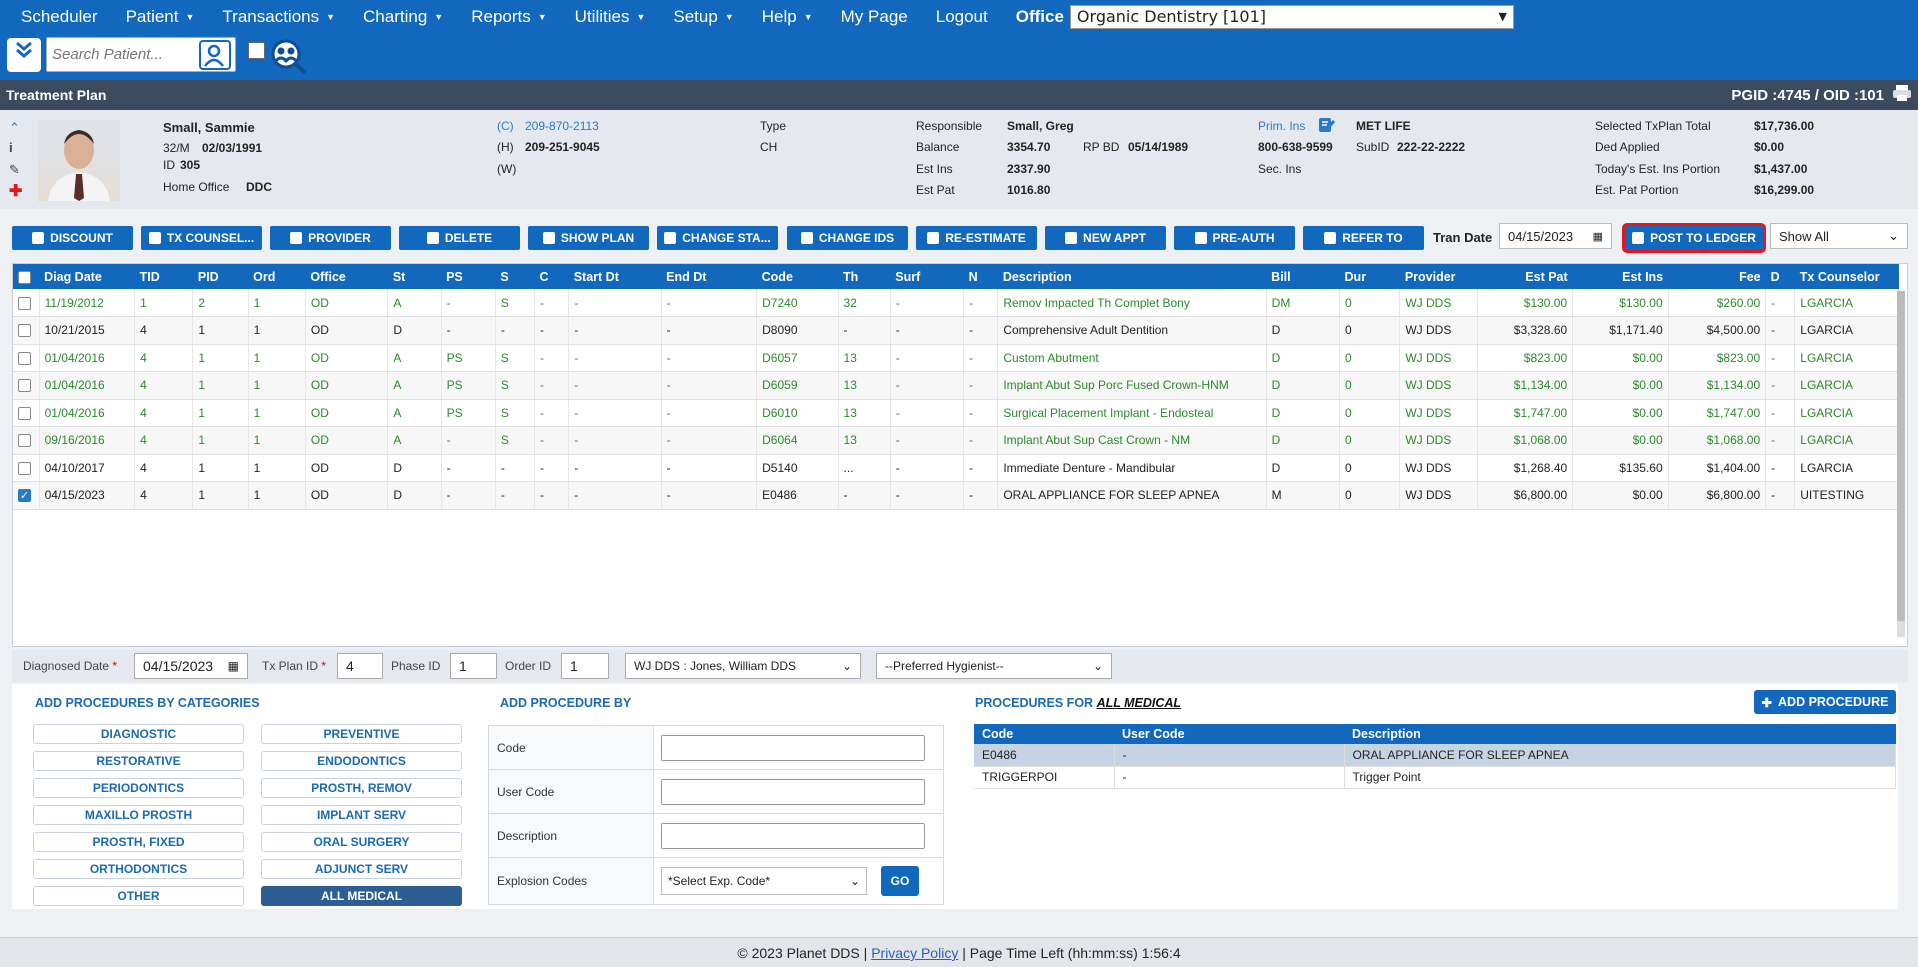 This screenshot has height=967, width=1918. Describe the element at coordinates (1435, 777) in the screenshot. I see `procedure-row: TRIGGERPOI - Trigger Point` at that location.